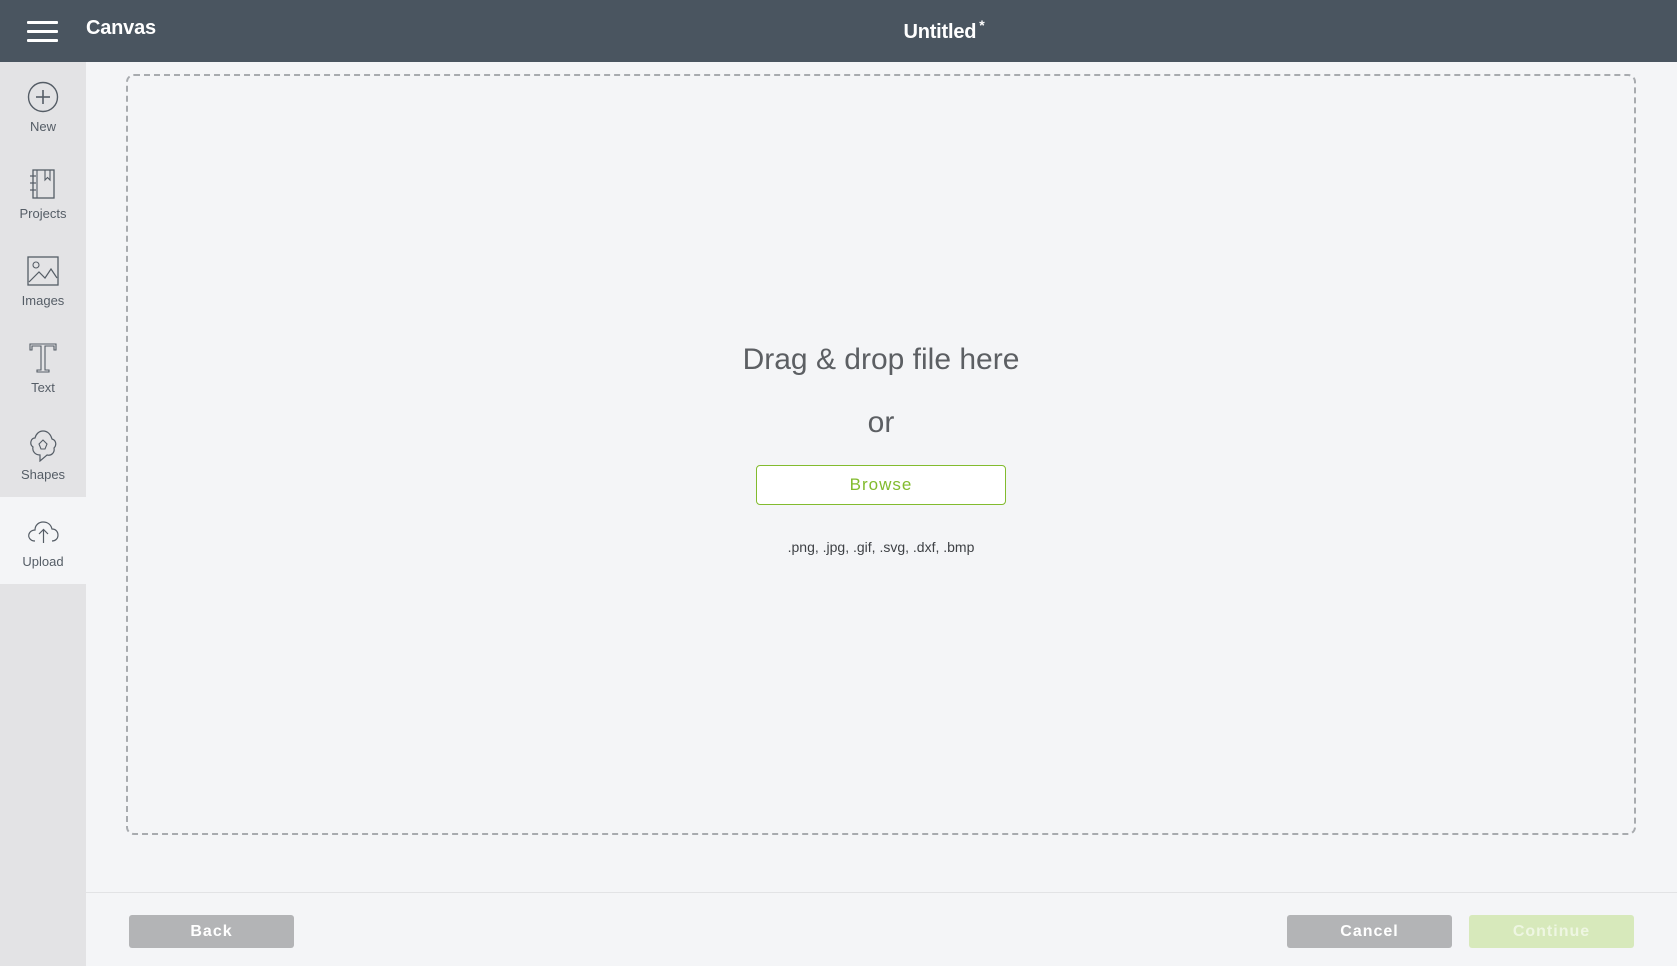  I want to click on sidebar-item-label: New, so click(42, 126).